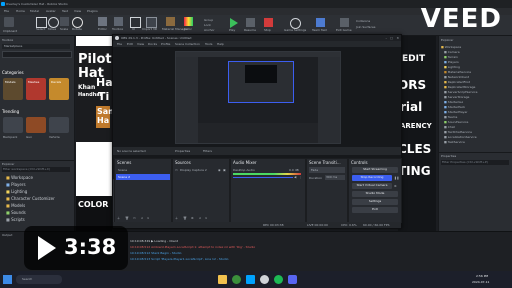 Image resolution: width=512 pixels, height=288 pixels. What do you see at coordinates (92, 11) in the screenshot?
I see `menu-plugins: Plugins` at bounding box center [92, 11].